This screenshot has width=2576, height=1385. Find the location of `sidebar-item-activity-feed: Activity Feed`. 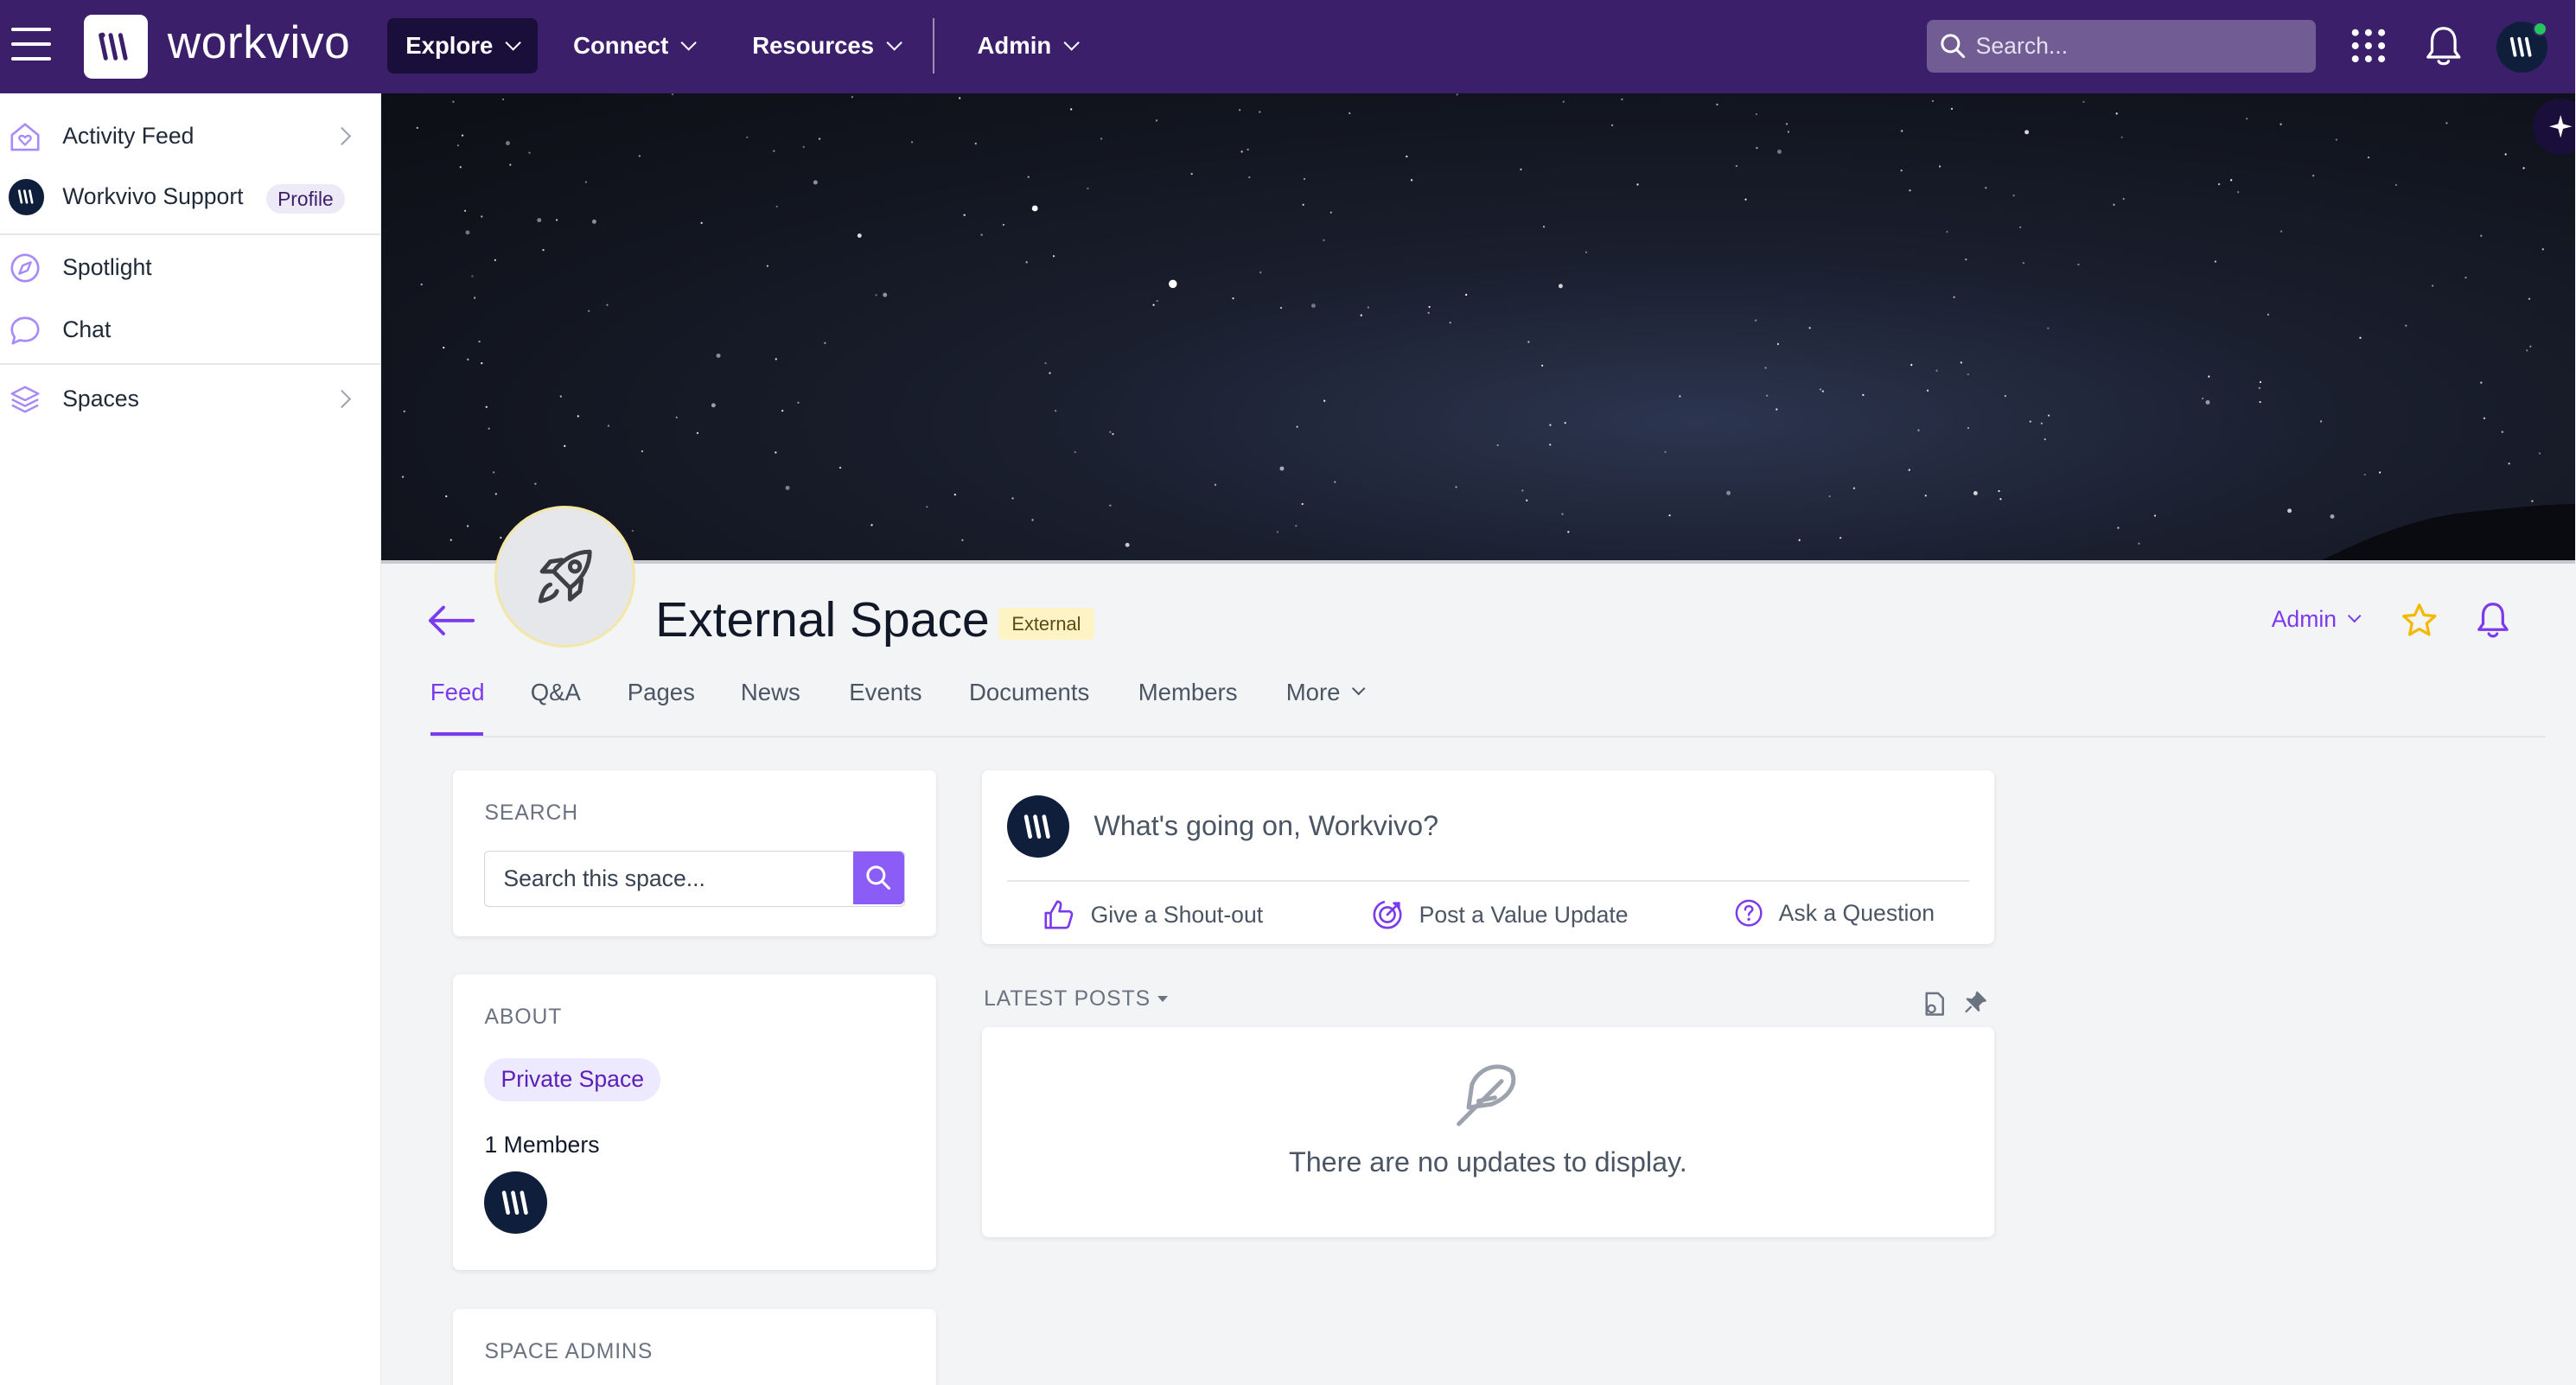

sidebar-item-activity-feed: Activity Feed is located at coordinates (190, 135).